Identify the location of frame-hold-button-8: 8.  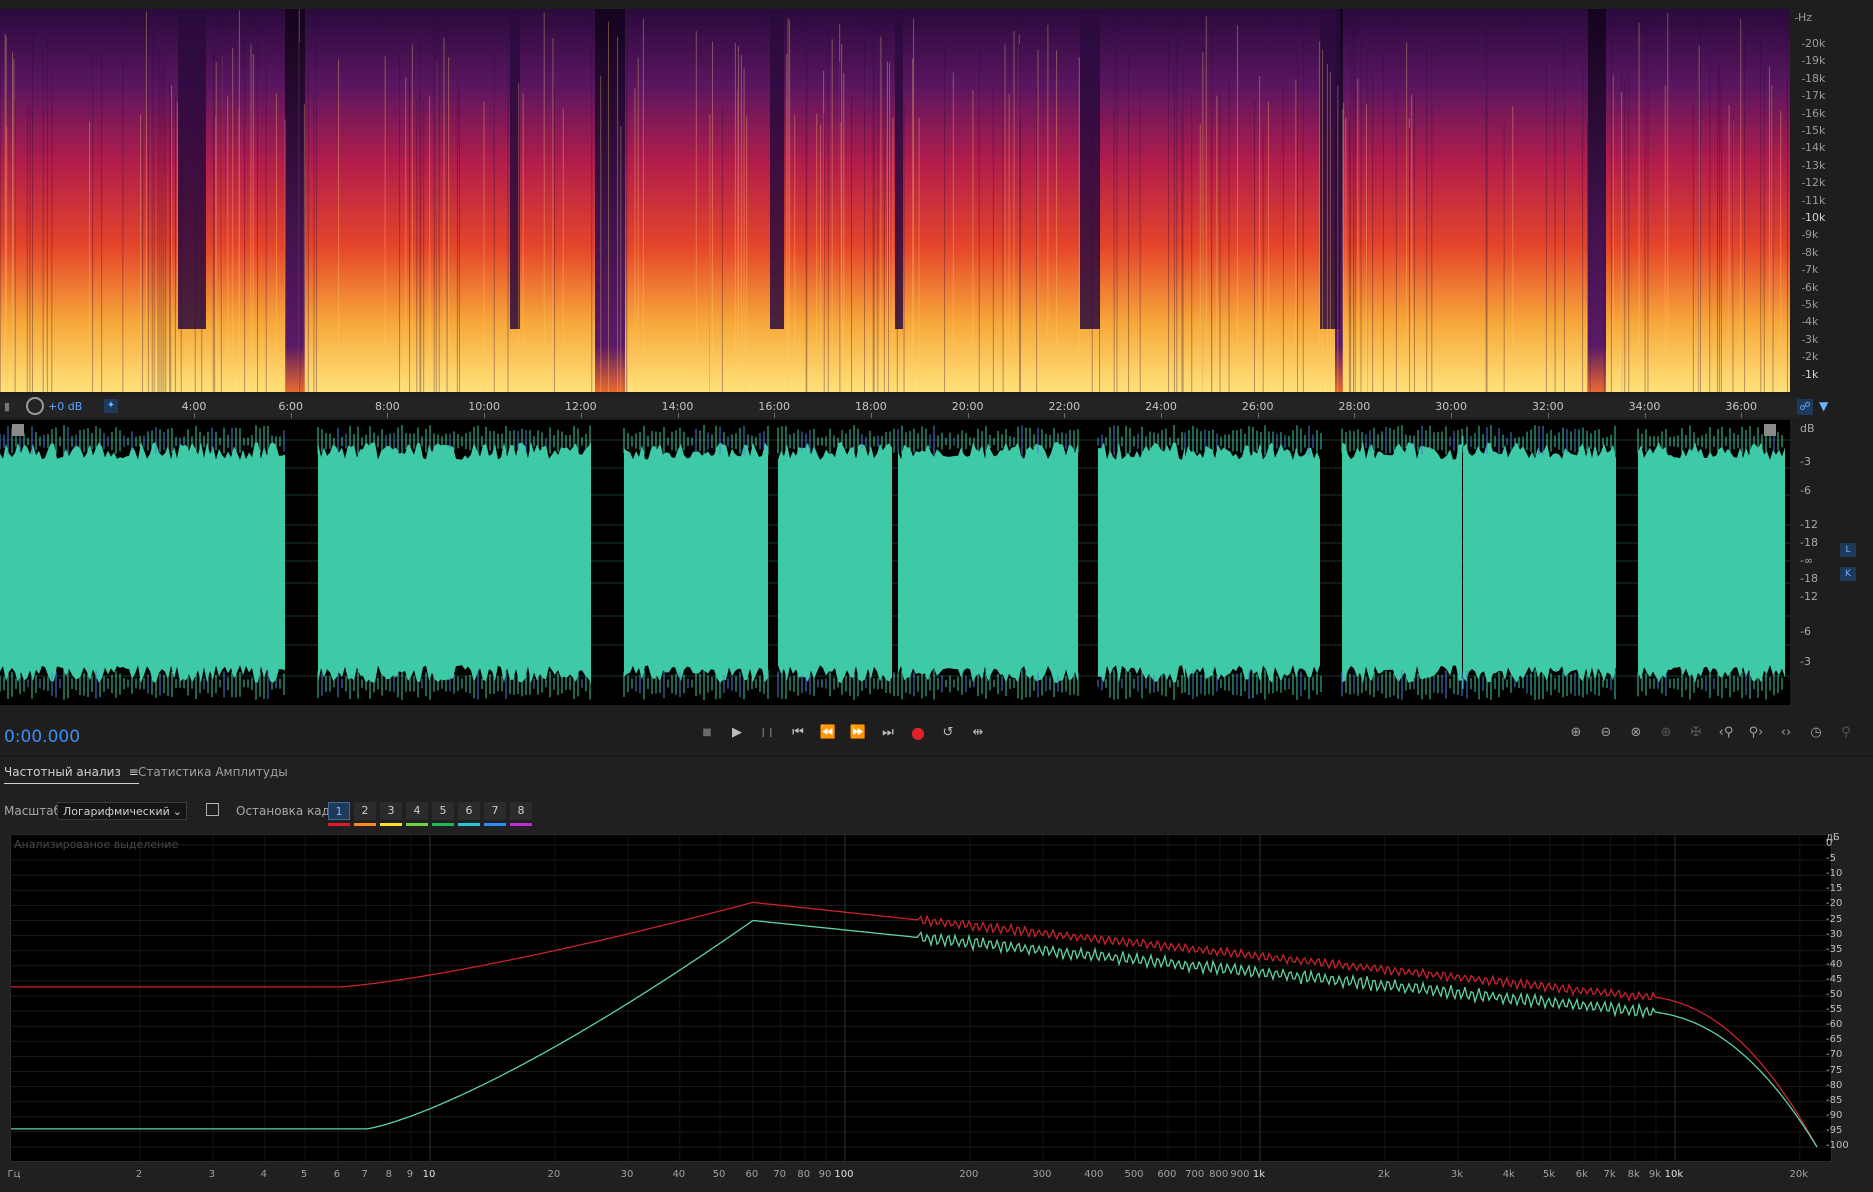
(521, 811).